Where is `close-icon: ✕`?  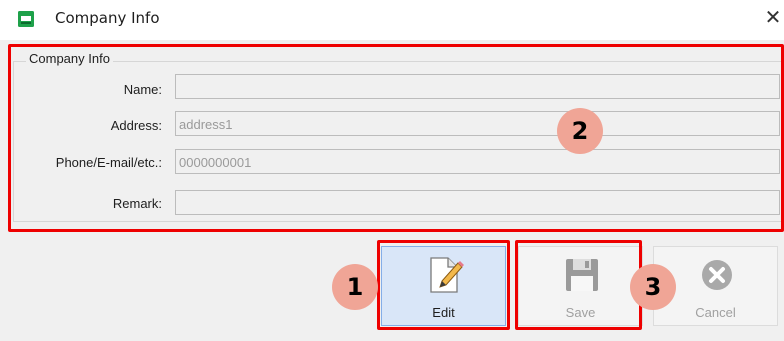
close-icon: ✕ is located at coordinates (773, 18).